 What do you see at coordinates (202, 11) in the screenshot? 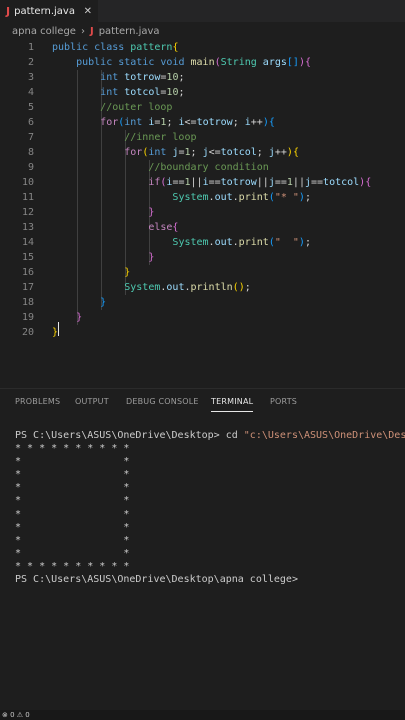
I see `editor-tab-bar: J pattern.java ✕` at bounding box center [202, 11].